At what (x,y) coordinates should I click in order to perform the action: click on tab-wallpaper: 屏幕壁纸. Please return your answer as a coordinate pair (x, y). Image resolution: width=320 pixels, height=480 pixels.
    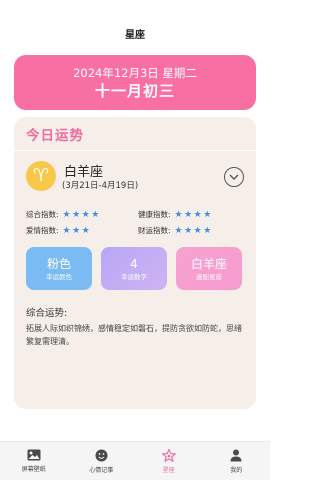
    Looking at the image, I should click on (34, 461).